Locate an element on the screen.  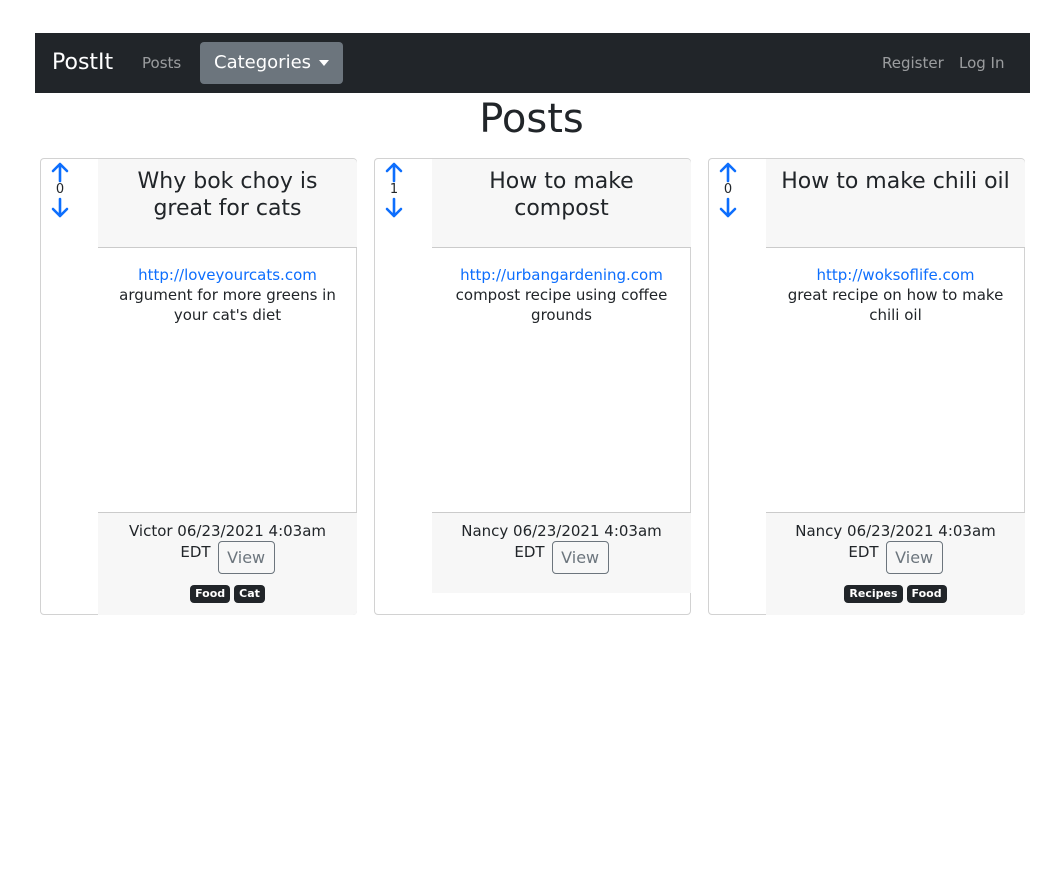
vote-controls: 1 is located at coordinates (394, 190).